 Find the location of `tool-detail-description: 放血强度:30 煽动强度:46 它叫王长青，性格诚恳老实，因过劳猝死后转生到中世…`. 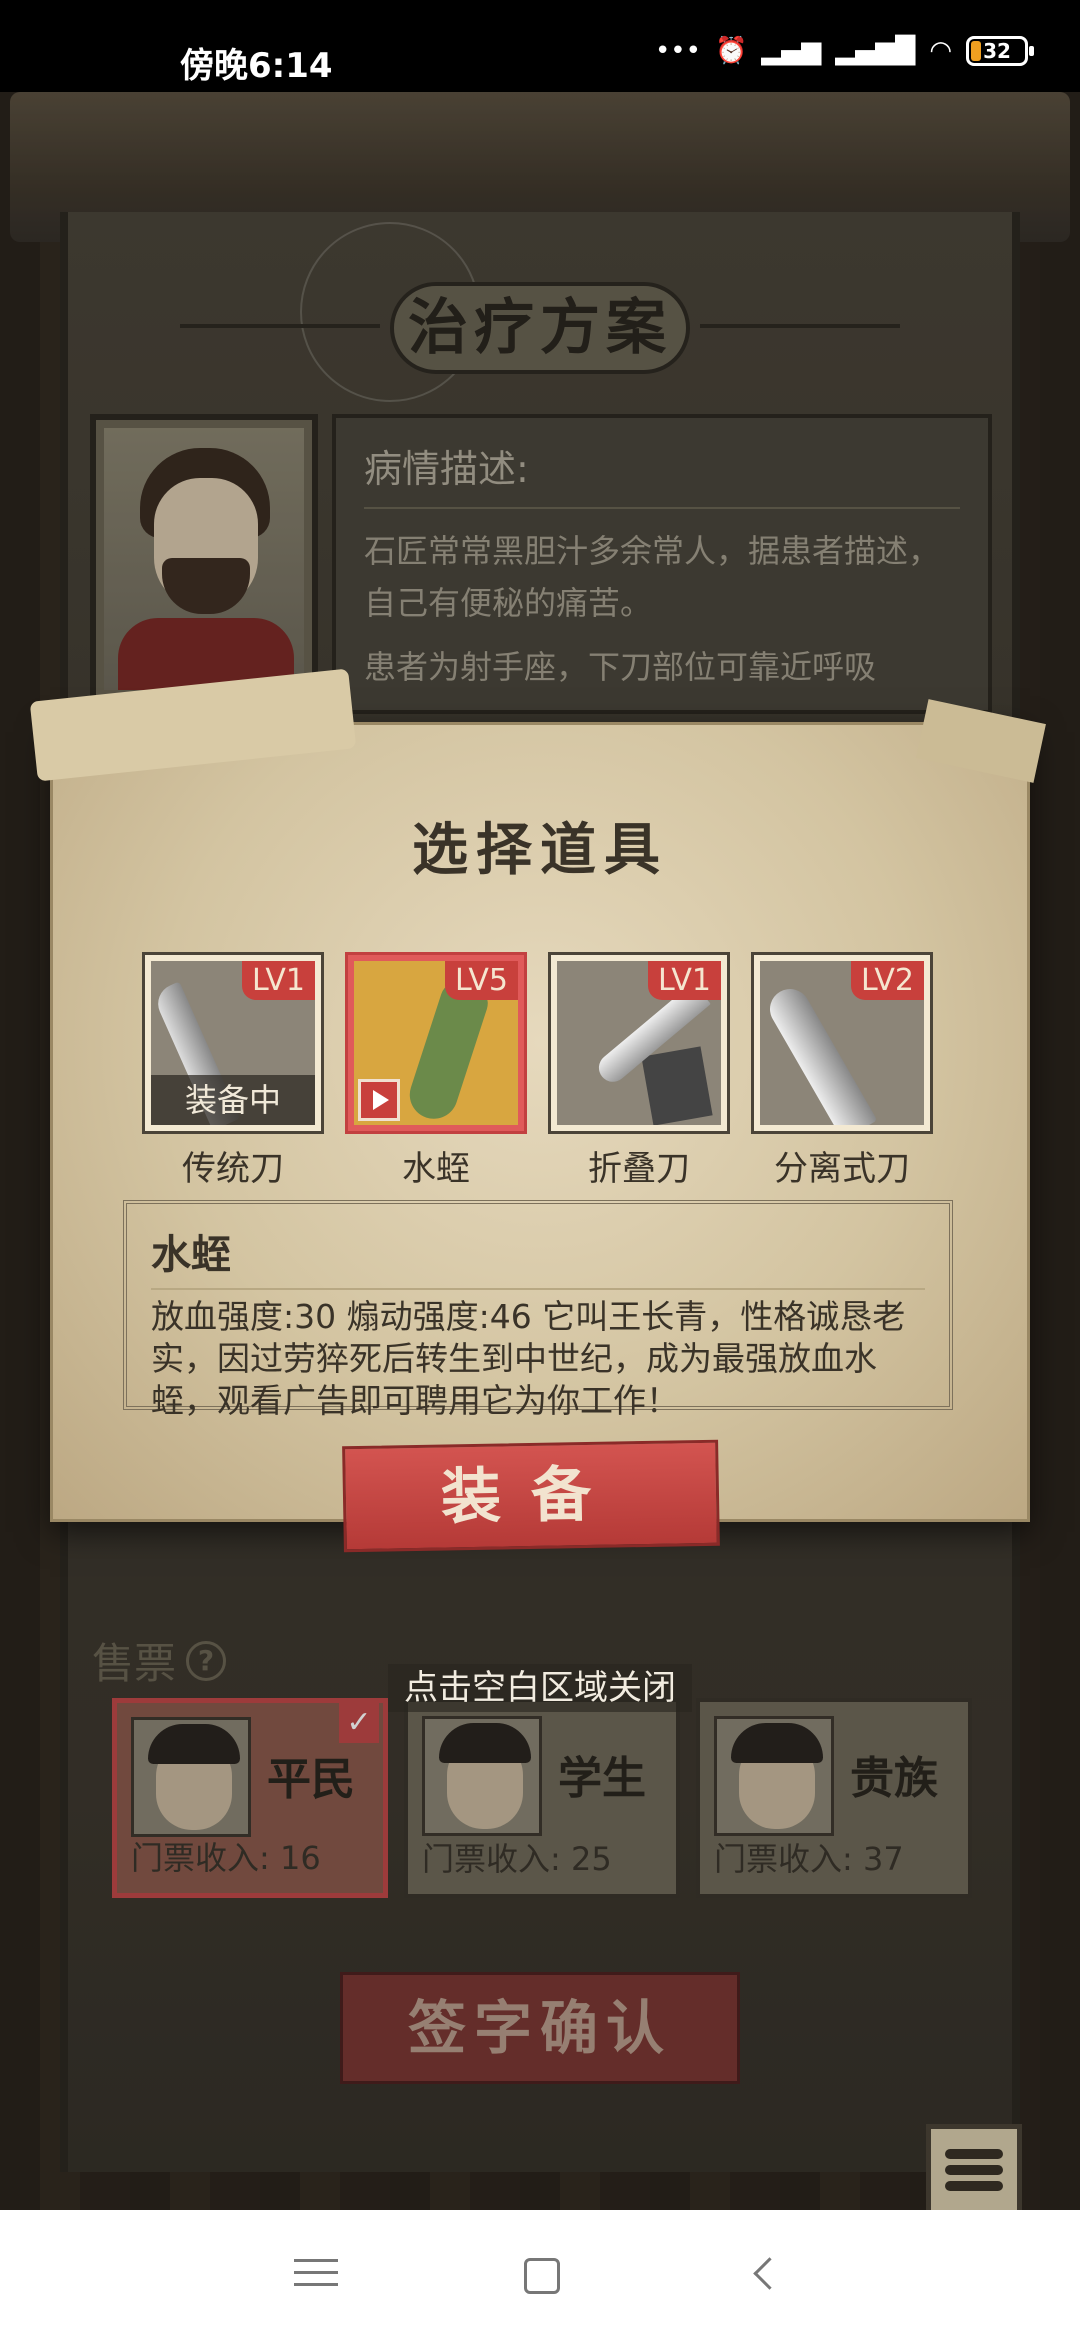

tool-detail-description: 放血强度:30 煽动强度:46 它叫王长青，性格诚恳老实，因过劳猝死后转生到中世… is located at coordinates (528, 1358).